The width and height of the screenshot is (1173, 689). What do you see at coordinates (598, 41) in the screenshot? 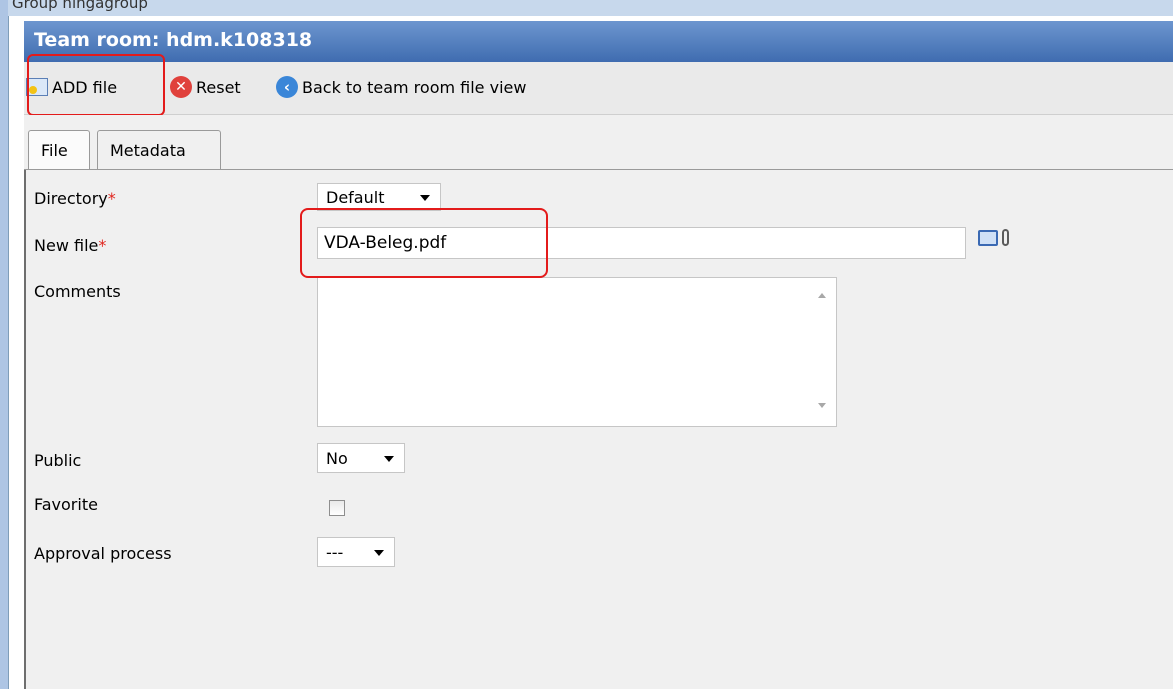
I see `page-title: Team room: hdm.k108318` at bounding box center [598, 41].